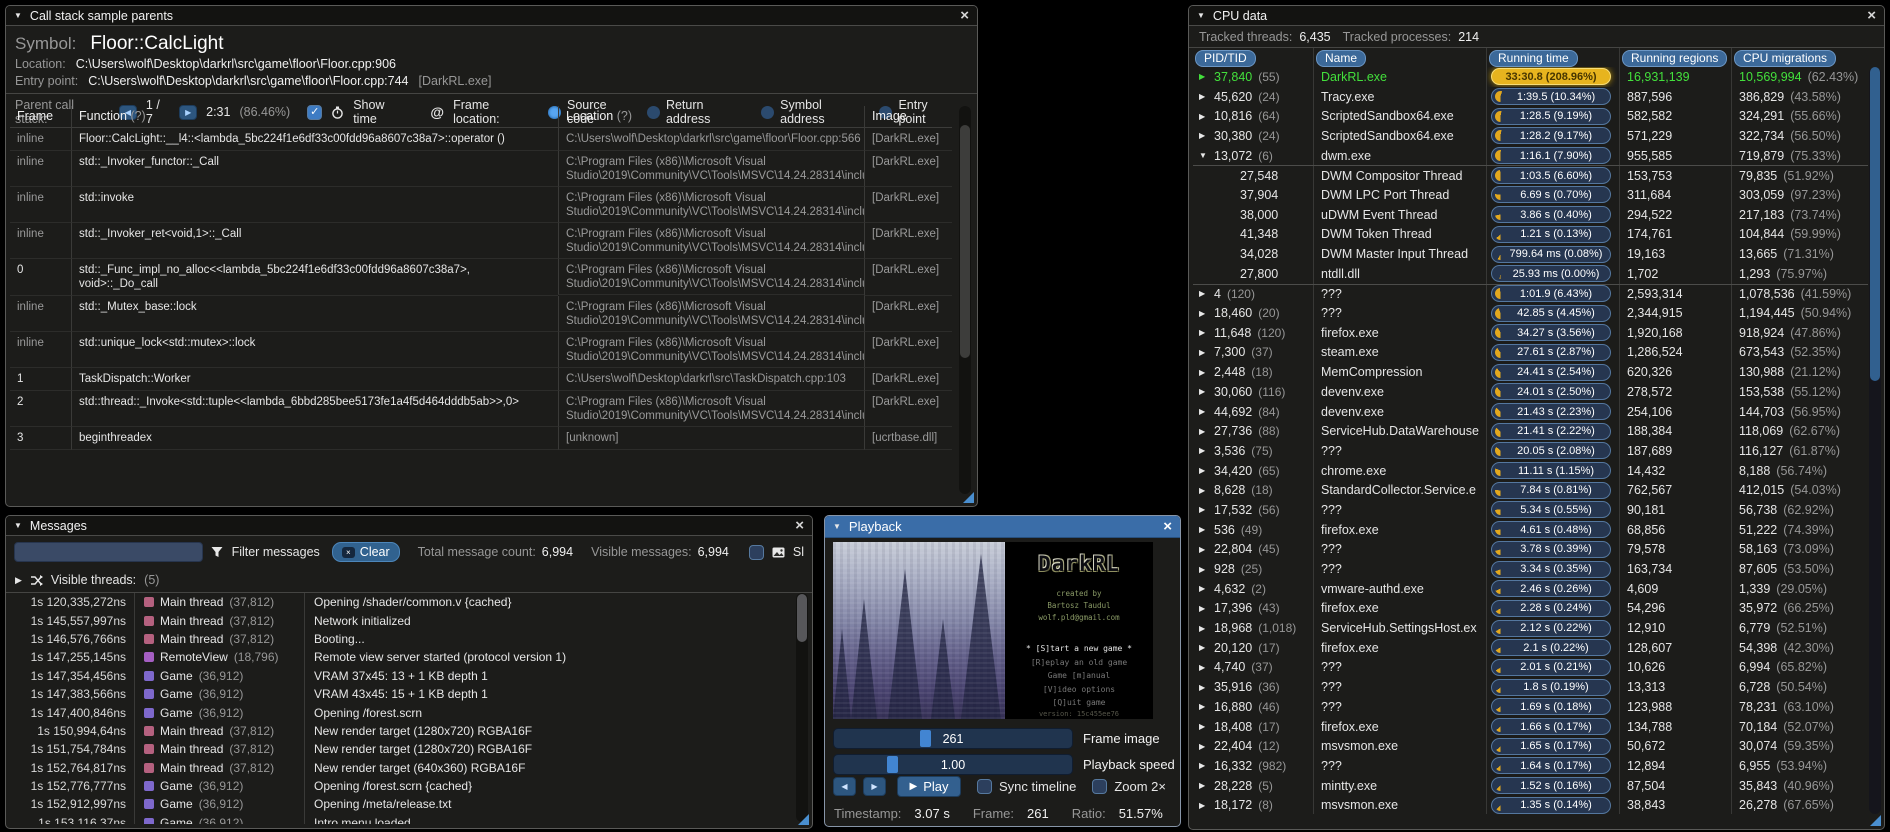 The width and height of the screenshot is (1890, 832). I want to click on expand-icon: ▼, so click(1203, 155).